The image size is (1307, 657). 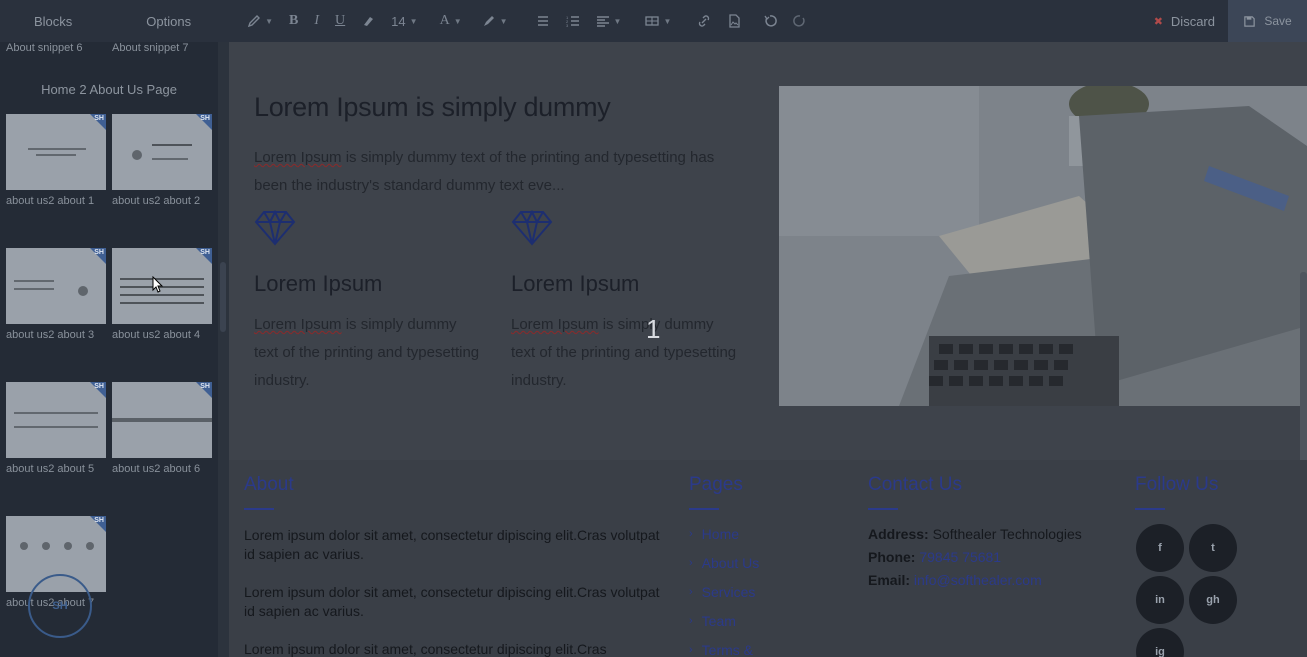 I want to click on bold-button: B, so click(x=293, y=21).